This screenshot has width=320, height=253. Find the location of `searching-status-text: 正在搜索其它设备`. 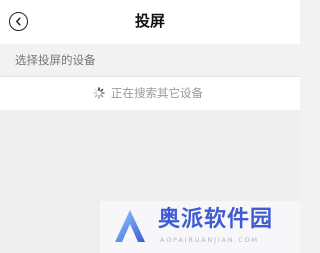

searching-status-text: 正在搜索其它设备 is located at coordinates (157, 93).